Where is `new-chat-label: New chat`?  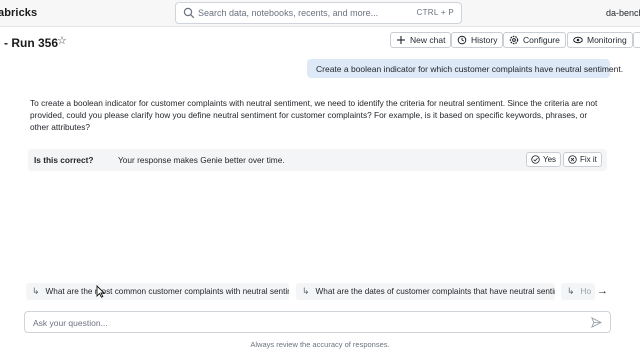 new-chat-label: New chat is located at coordinates (428, 40).